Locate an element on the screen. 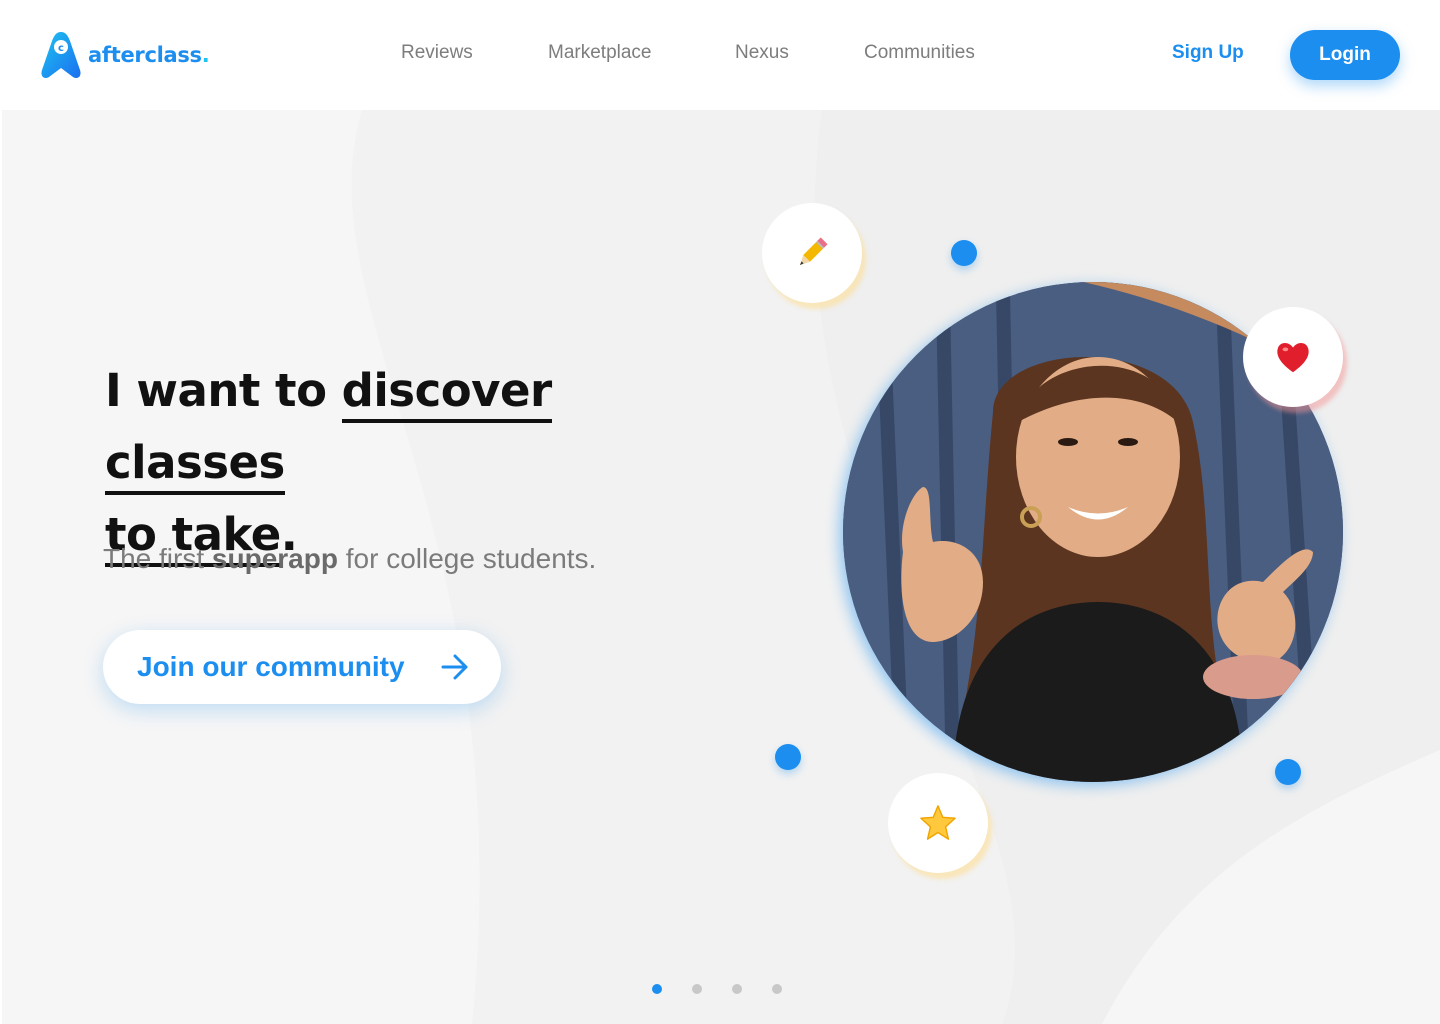 Image resolution: width=1440 pixels, height=1024 pixels. heart-bubble is located at coordinates (1293, 357).